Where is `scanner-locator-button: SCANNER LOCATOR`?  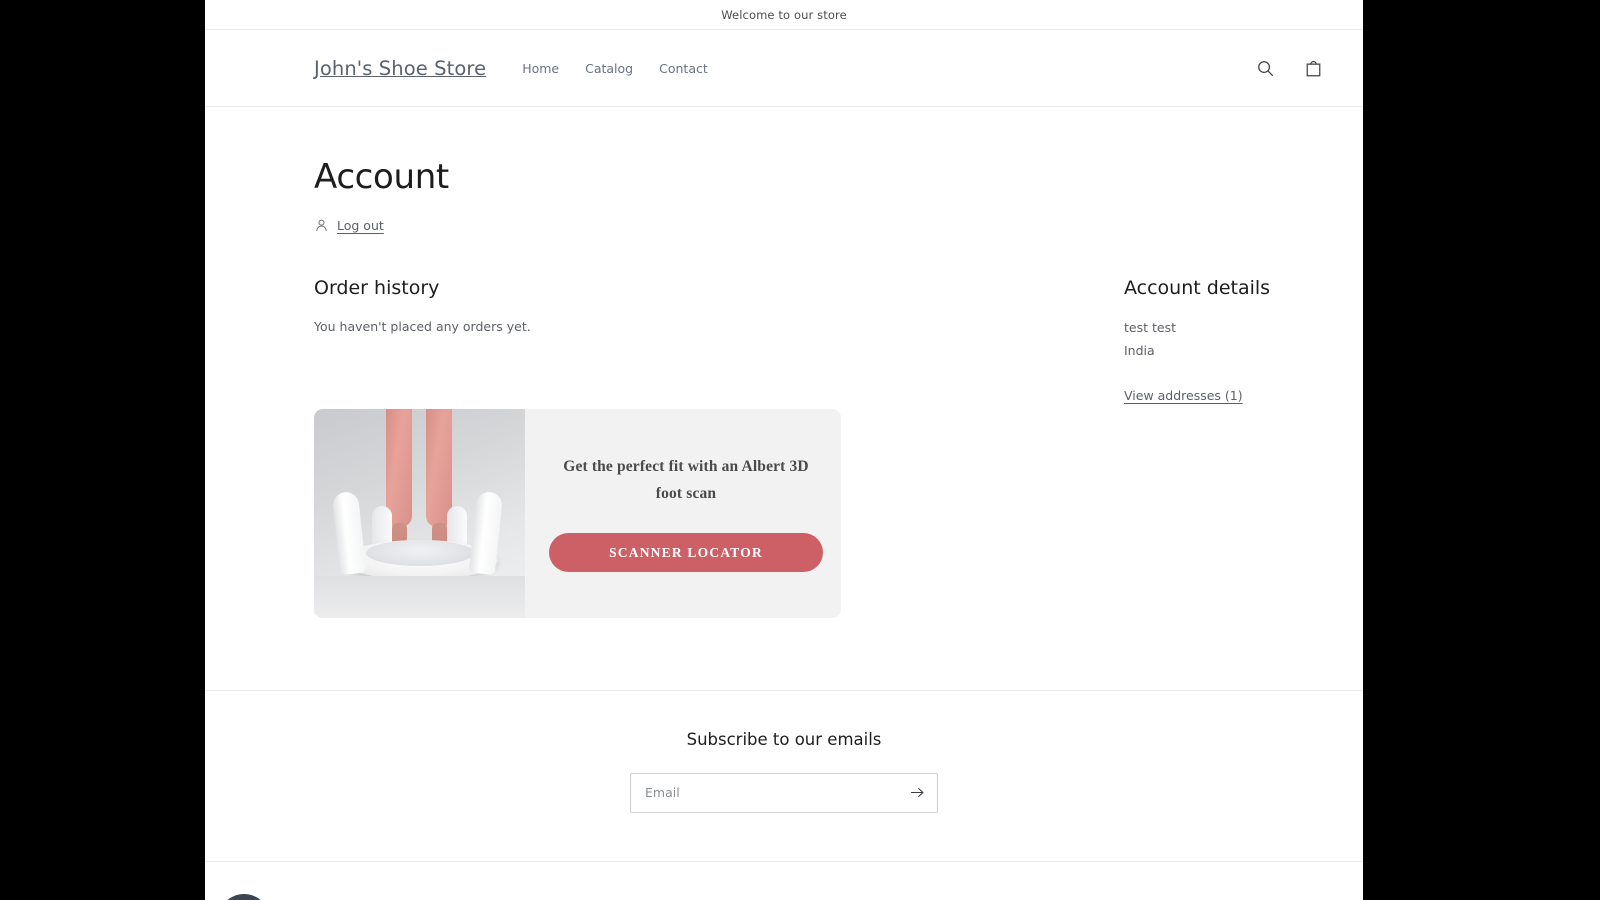 scanner-locator-button: SCANNER LOCATOR is located at coordinates (686, 553).